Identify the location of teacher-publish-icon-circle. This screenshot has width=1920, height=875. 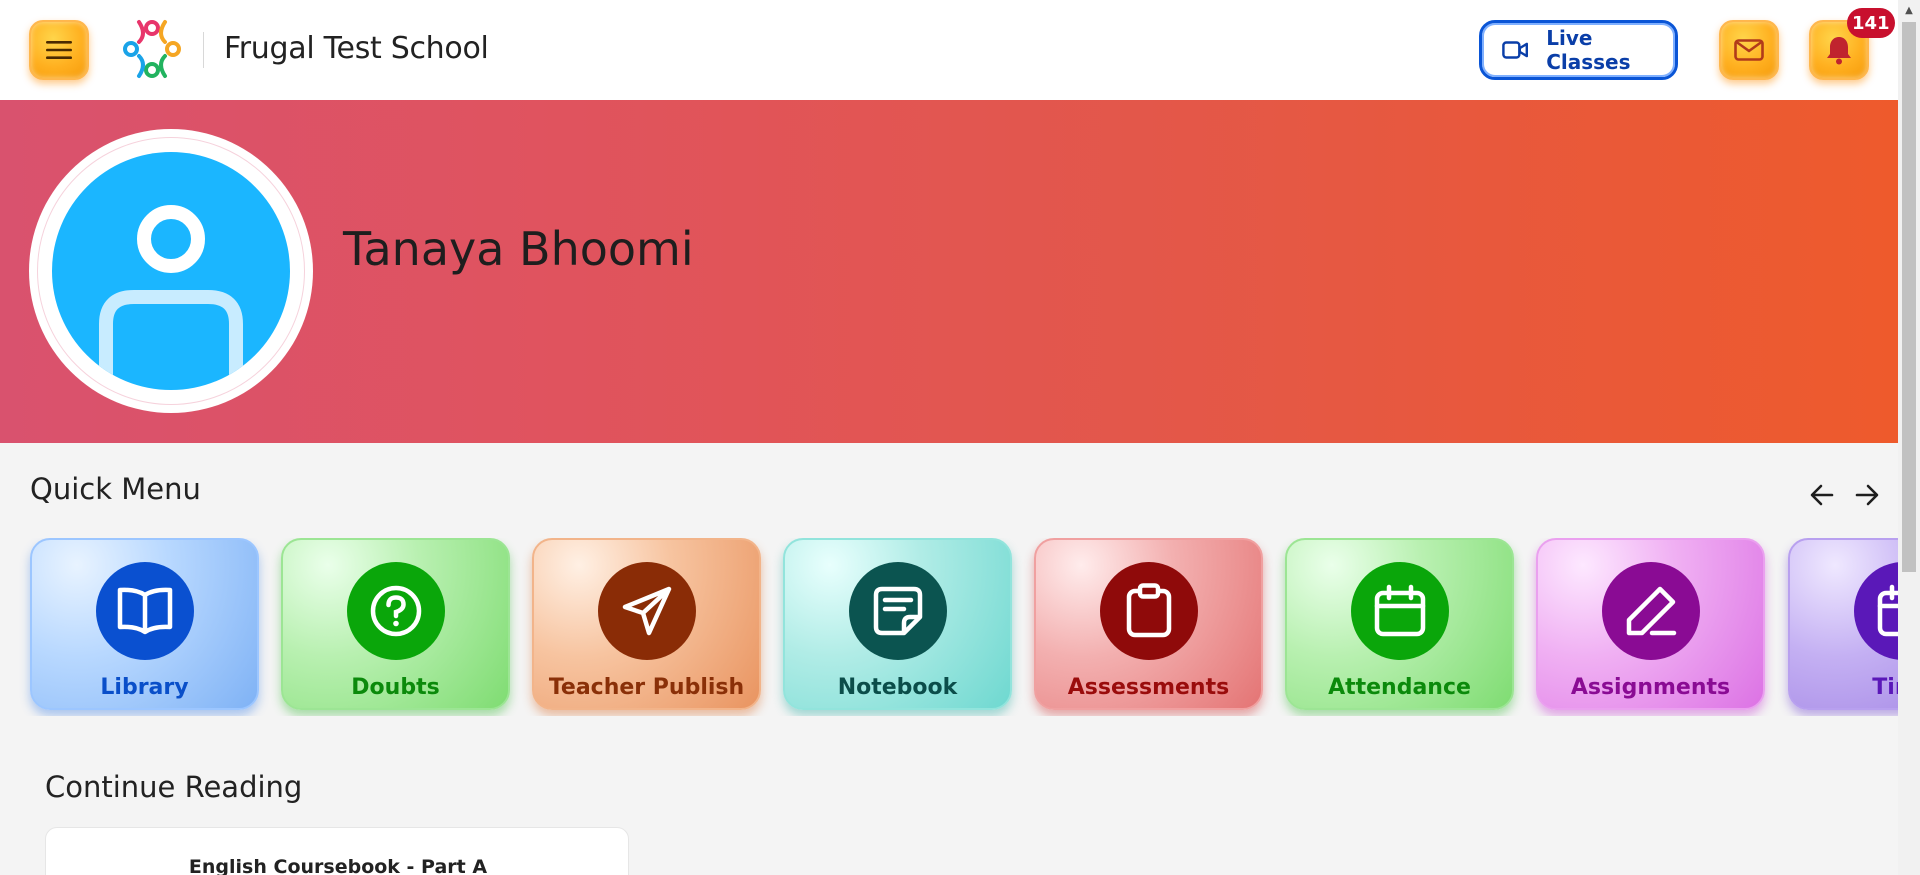
(646, 611).